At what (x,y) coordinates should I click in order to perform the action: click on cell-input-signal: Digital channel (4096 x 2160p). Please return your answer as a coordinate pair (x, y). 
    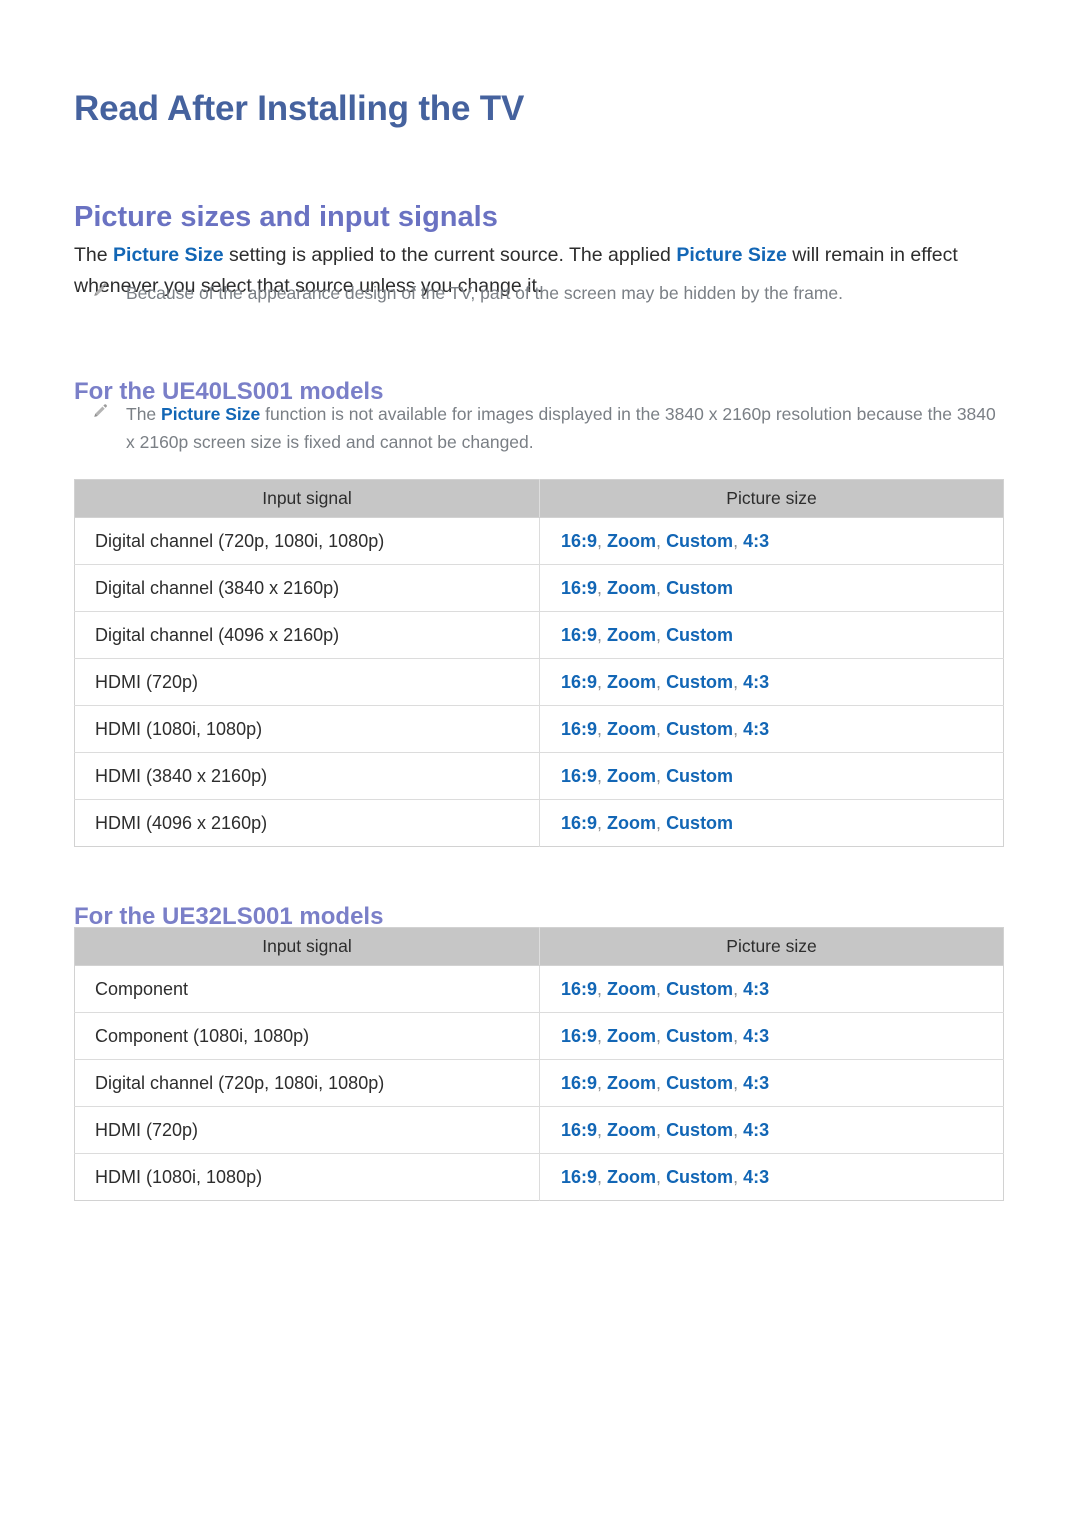
    Looking at the image, I should click on (307, 635).